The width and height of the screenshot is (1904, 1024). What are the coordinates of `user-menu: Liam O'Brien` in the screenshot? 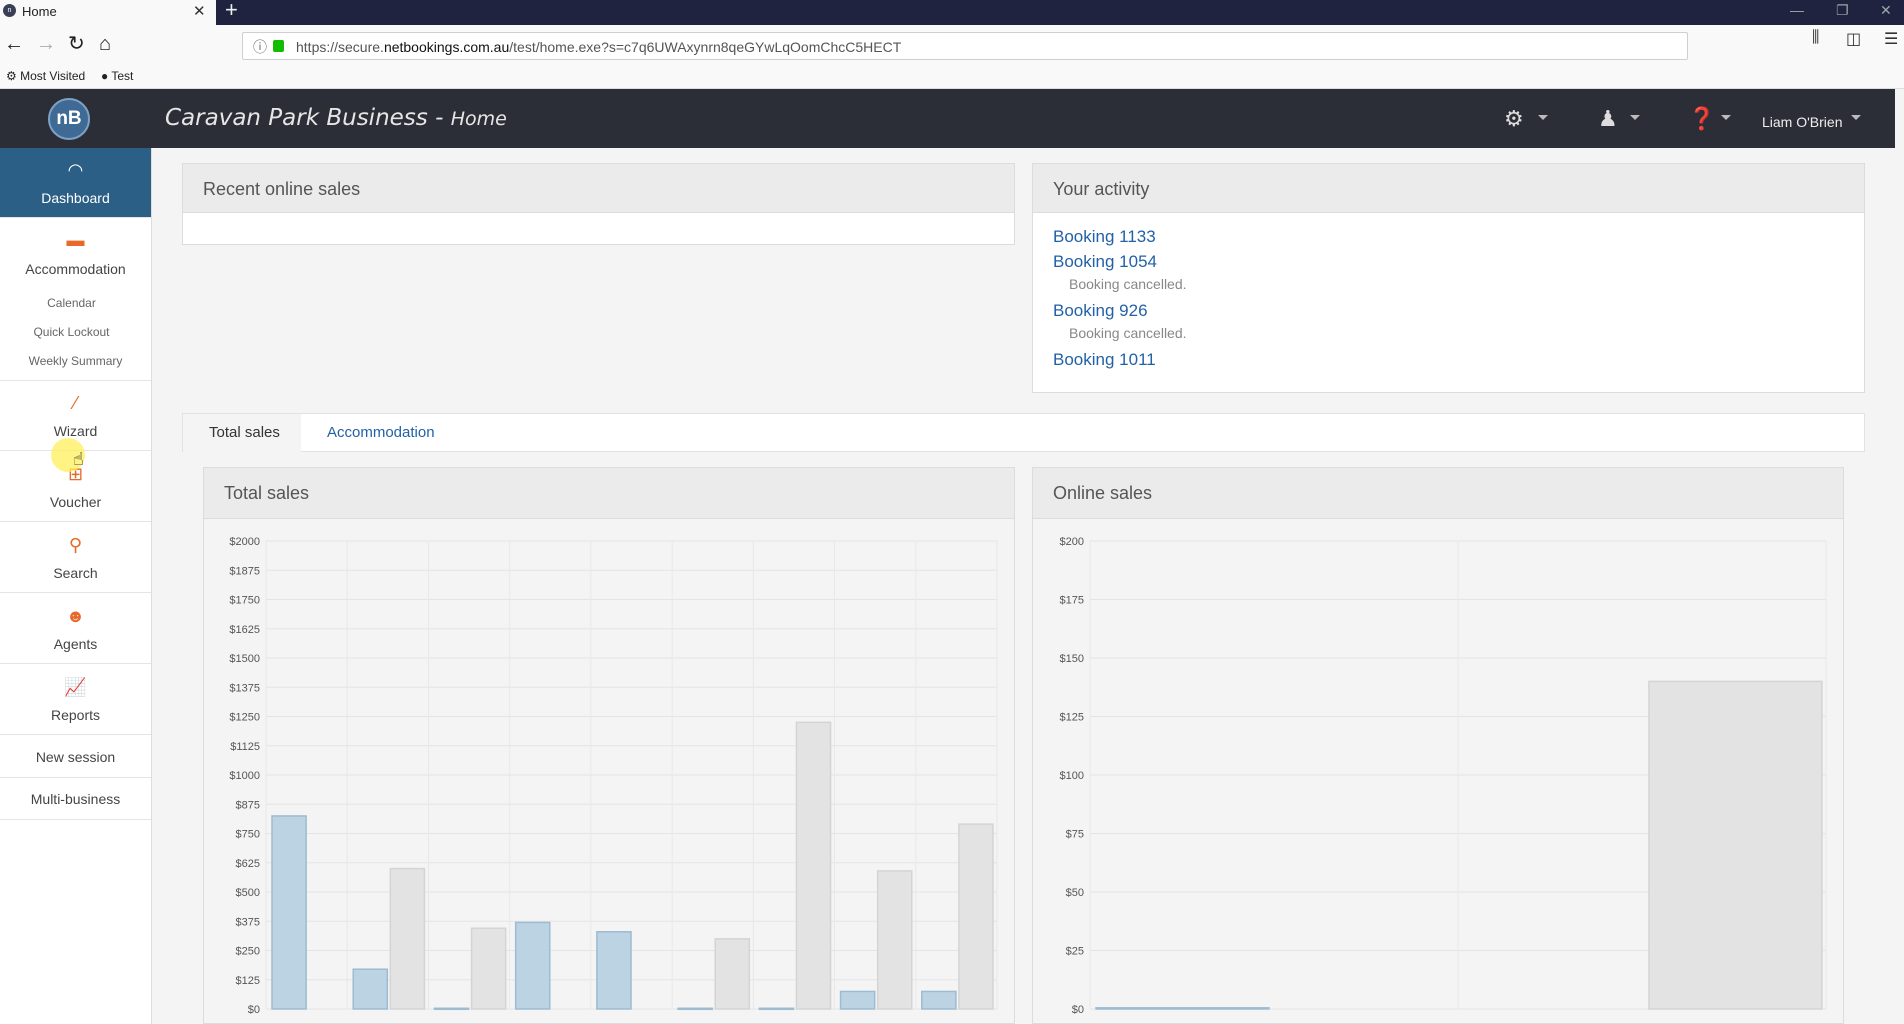 It's located at (1802, 122).